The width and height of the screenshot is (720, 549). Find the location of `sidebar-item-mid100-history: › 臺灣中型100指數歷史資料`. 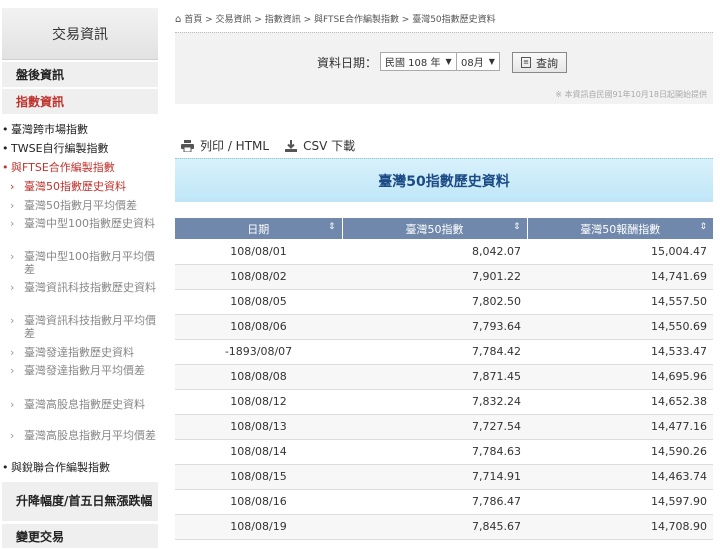

sidebar-item-mid100-history: › 臺灣中型100指數歷史資料 is located at coordinates (79, 223).